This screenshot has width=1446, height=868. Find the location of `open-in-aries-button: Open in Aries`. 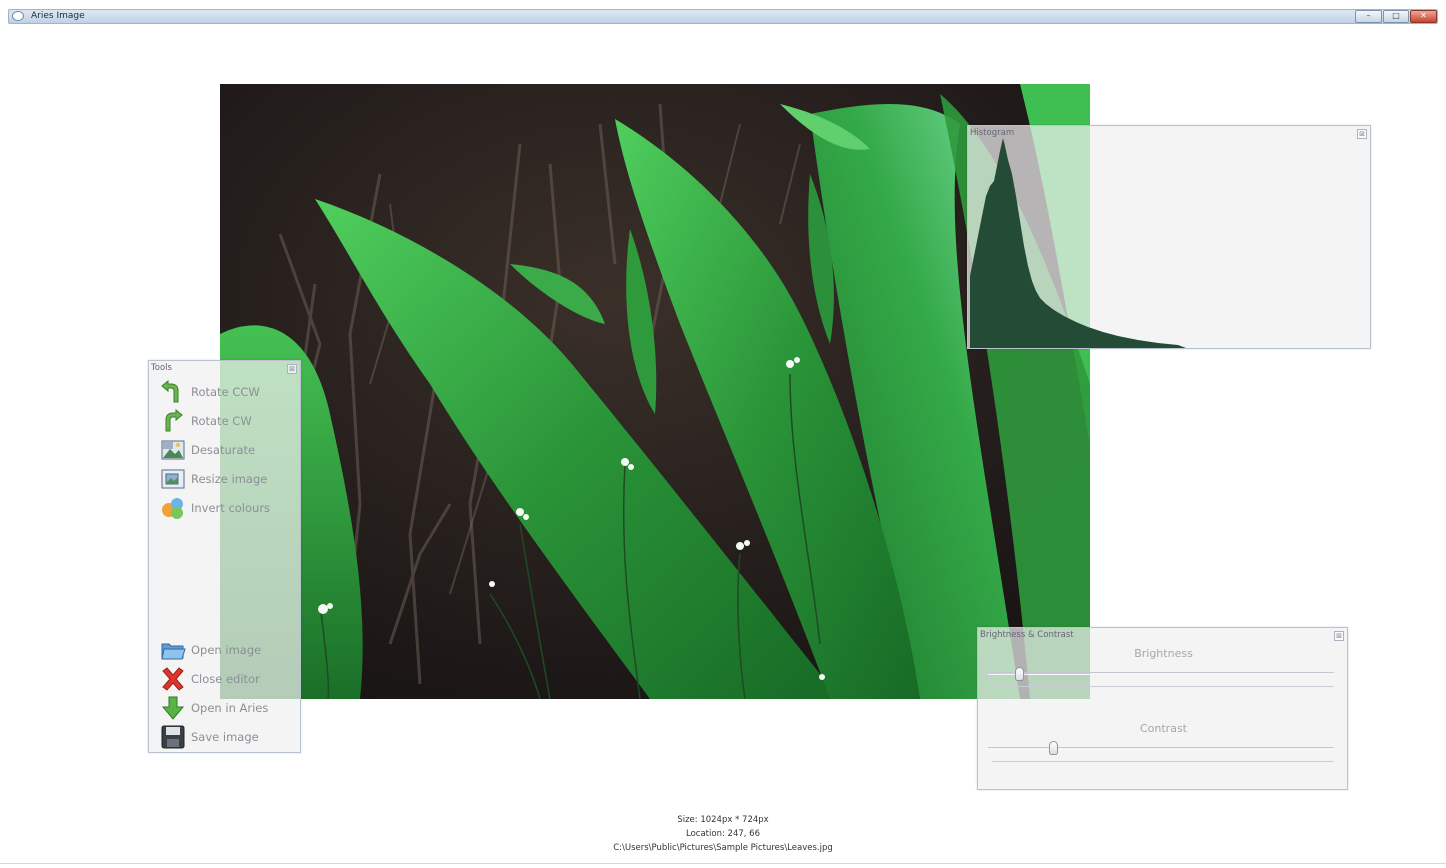

open-in-aries-button: Open in Aries is located at coordinates (225, 708).